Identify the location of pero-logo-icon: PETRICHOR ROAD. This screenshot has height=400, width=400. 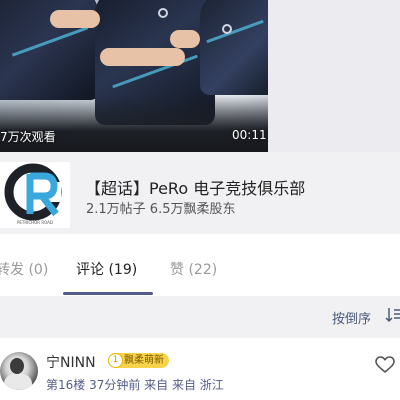
(33, 194).